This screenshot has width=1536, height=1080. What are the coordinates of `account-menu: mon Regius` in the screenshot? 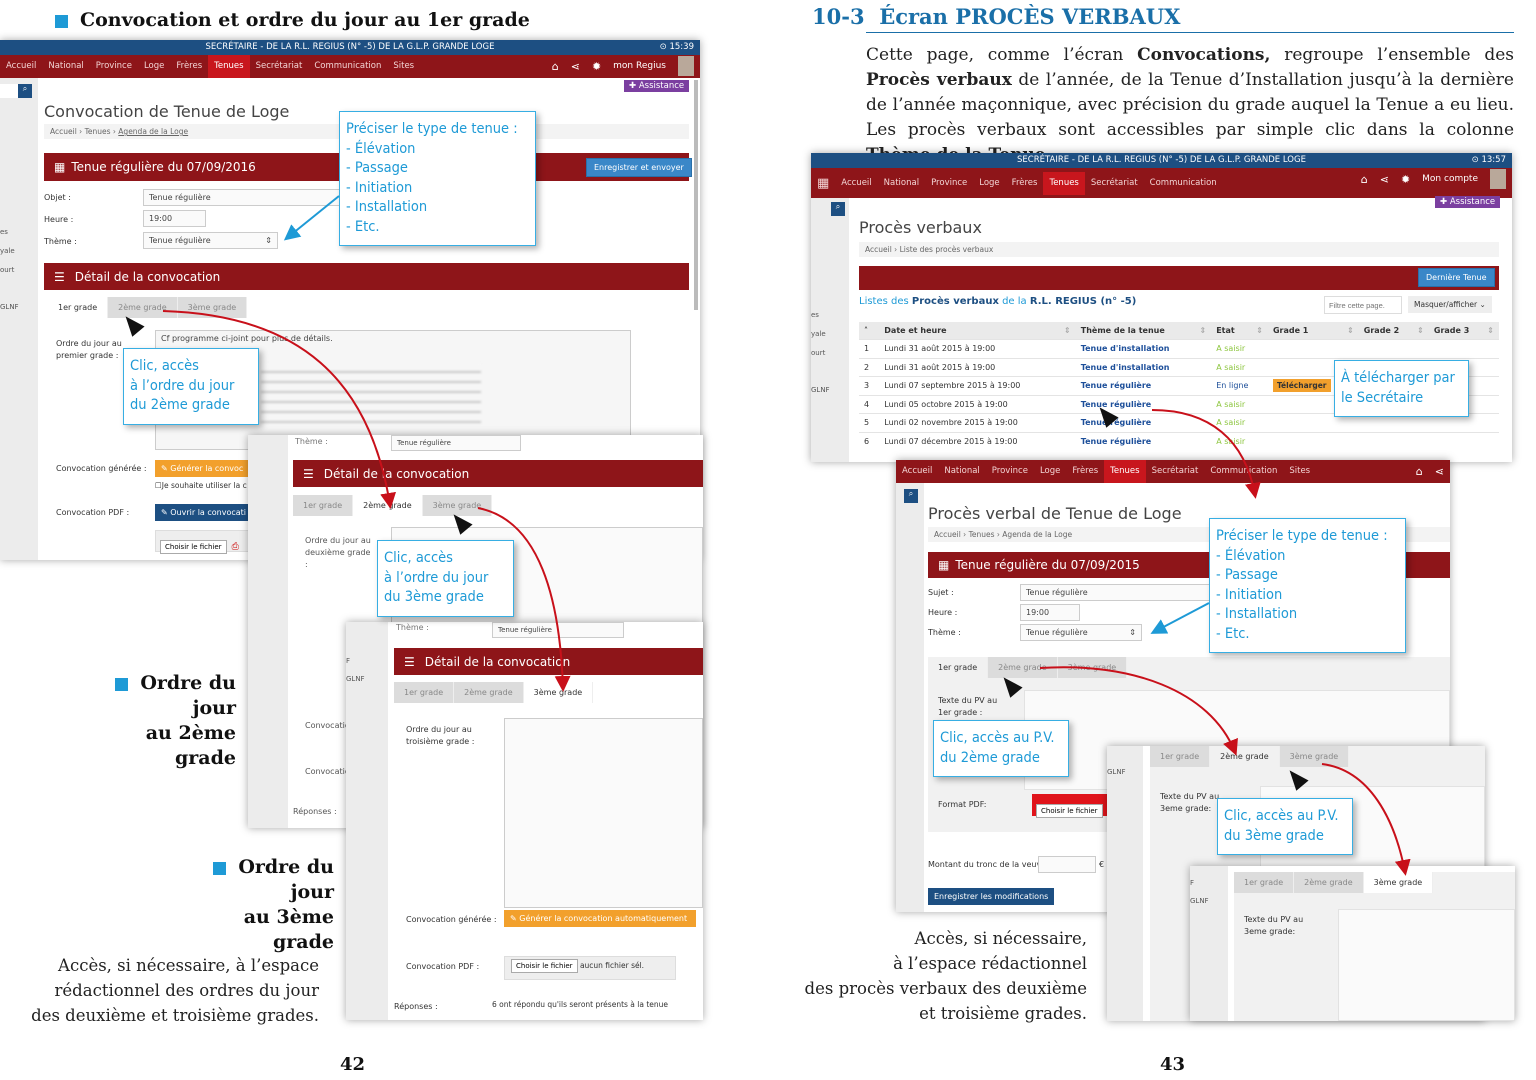 It's located at (639, 66).